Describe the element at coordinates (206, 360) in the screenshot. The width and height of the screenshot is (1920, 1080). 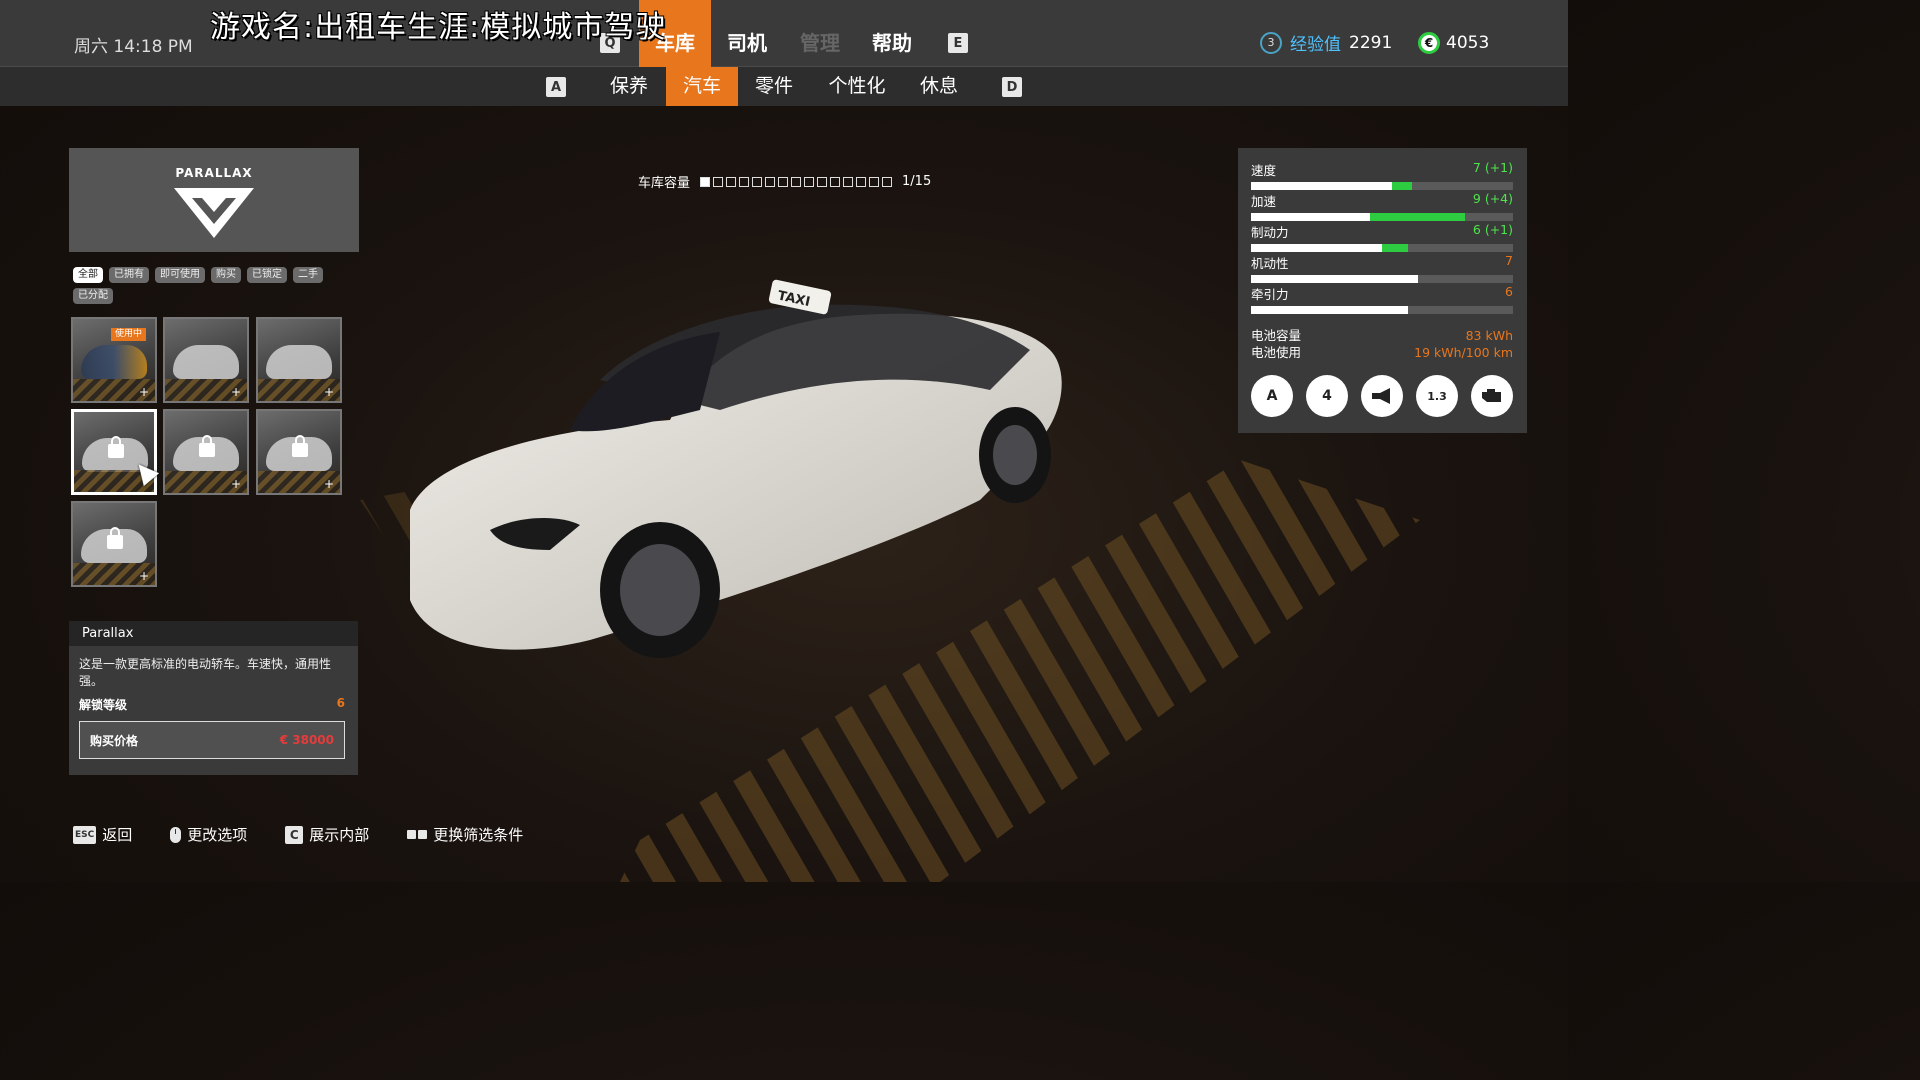
I see `car-thumb-2: +` at that location.